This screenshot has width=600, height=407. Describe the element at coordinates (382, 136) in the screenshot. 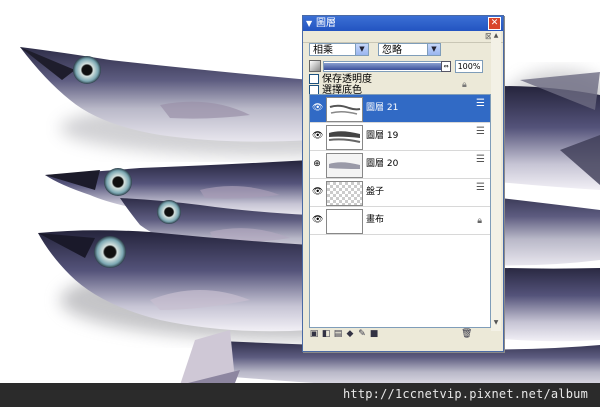

I see `layer-name: 圖層 19` at that location.